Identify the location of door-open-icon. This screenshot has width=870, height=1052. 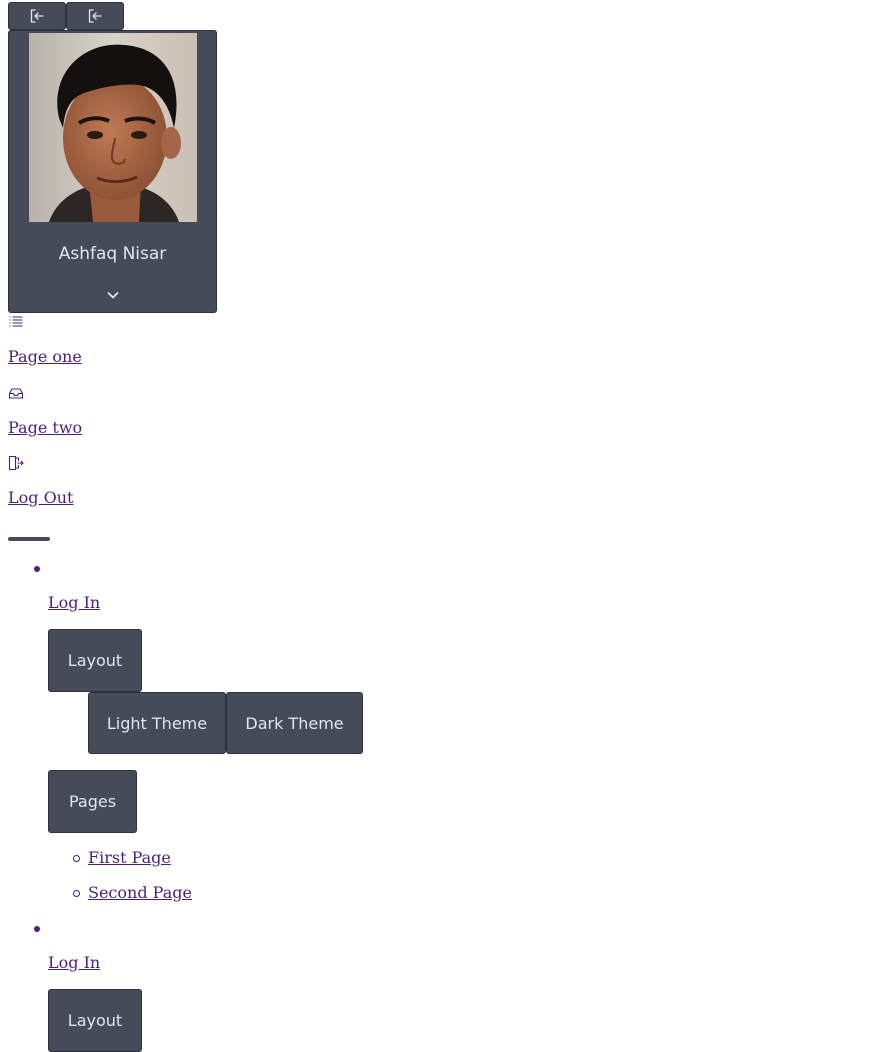
(16, 463).